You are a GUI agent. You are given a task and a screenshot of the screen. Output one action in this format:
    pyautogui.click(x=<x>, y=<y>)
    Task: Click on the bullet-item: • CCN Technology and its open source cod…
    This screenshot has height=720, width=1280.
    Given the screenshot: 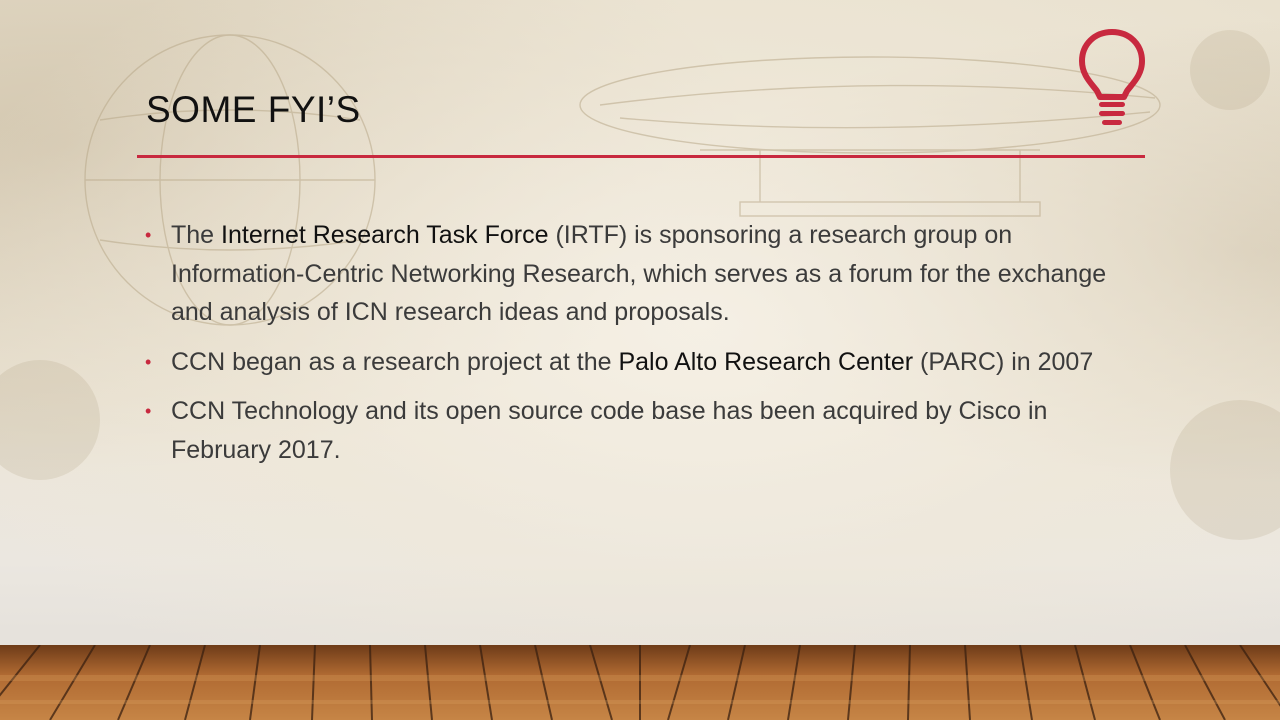 What is the action you would take?
    pyautogui.click(x=637, y=430)
    